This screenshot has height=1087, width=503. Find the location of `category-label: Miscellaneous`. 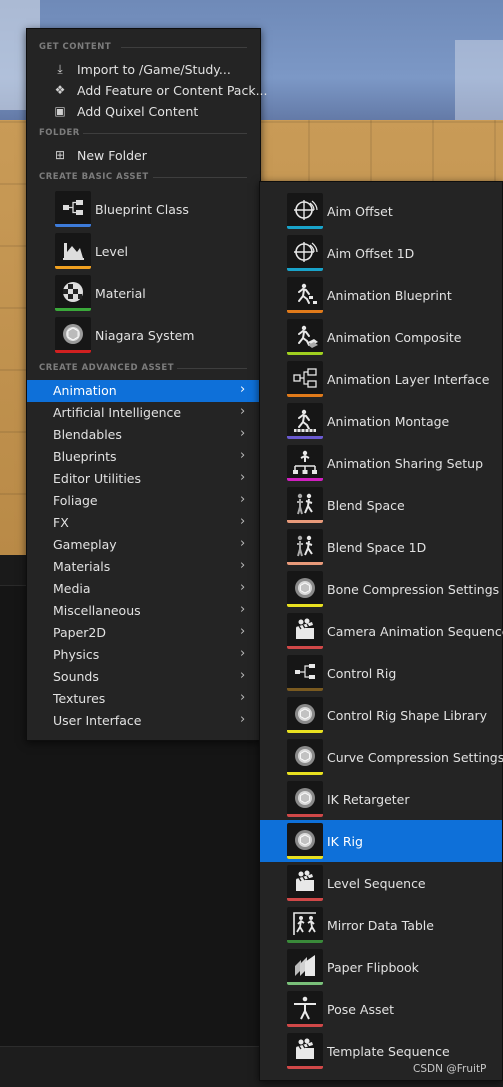

category-label: Miscellaneous is located at coordinates (97, 610).